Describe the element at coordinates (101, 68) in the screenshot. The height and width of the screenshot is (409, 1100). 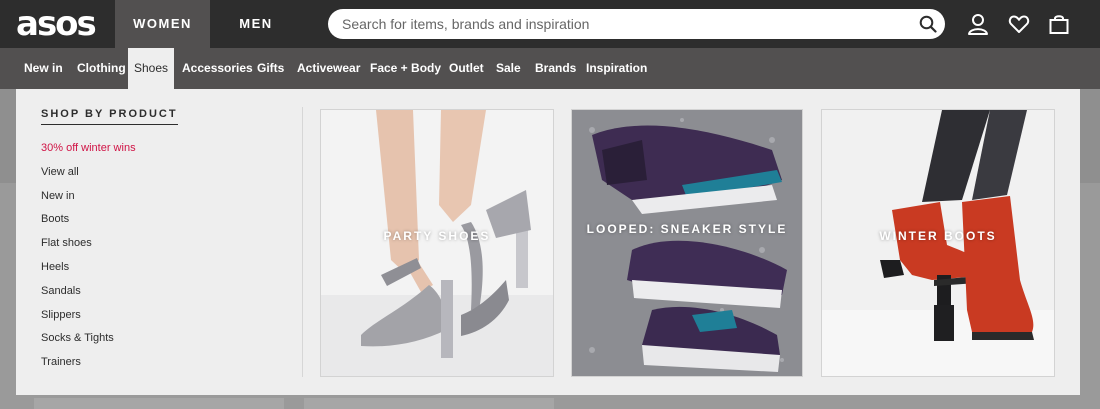
I see `nav-item-clothing: Clothing` at that location.